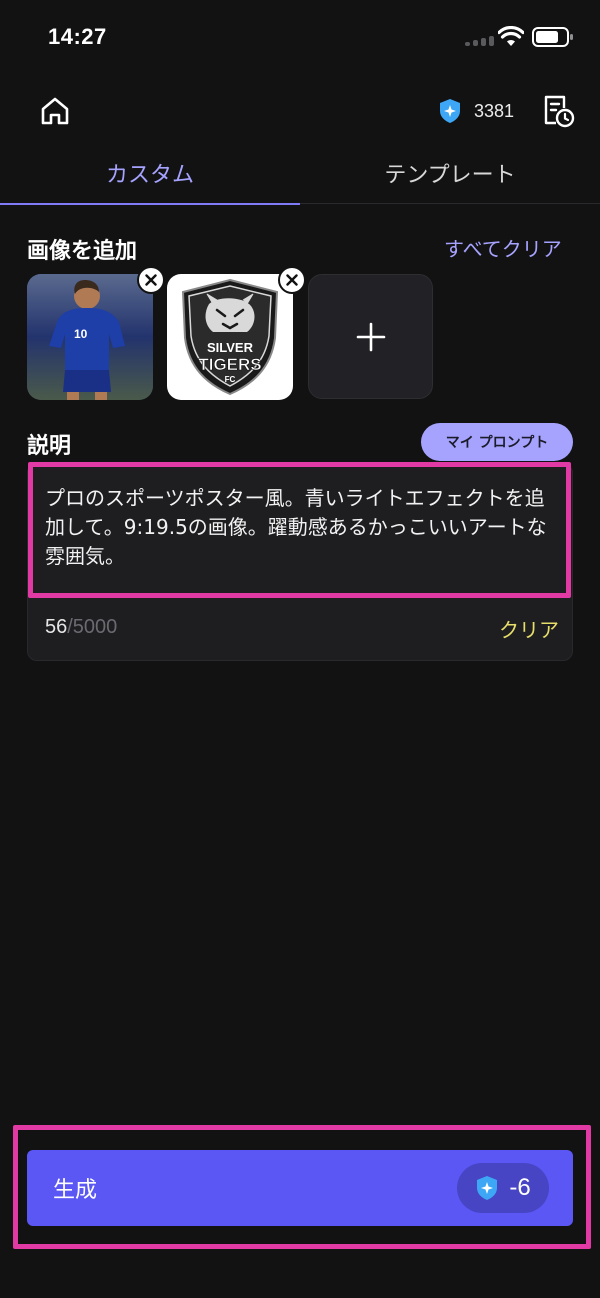  Describe the element at coordinates (511, 36) in the screenshot. I see `wifi-icon` at that location.